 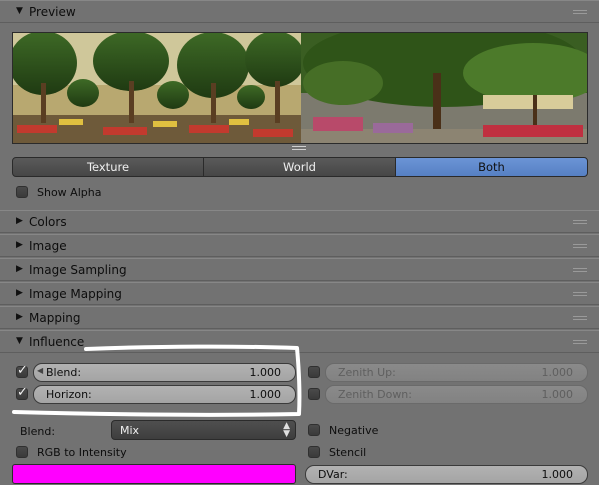 What do you see at coordinates (108, 167) in the screenshot?
I see `tab-texture: Texture` at bounding box center [108, 167].